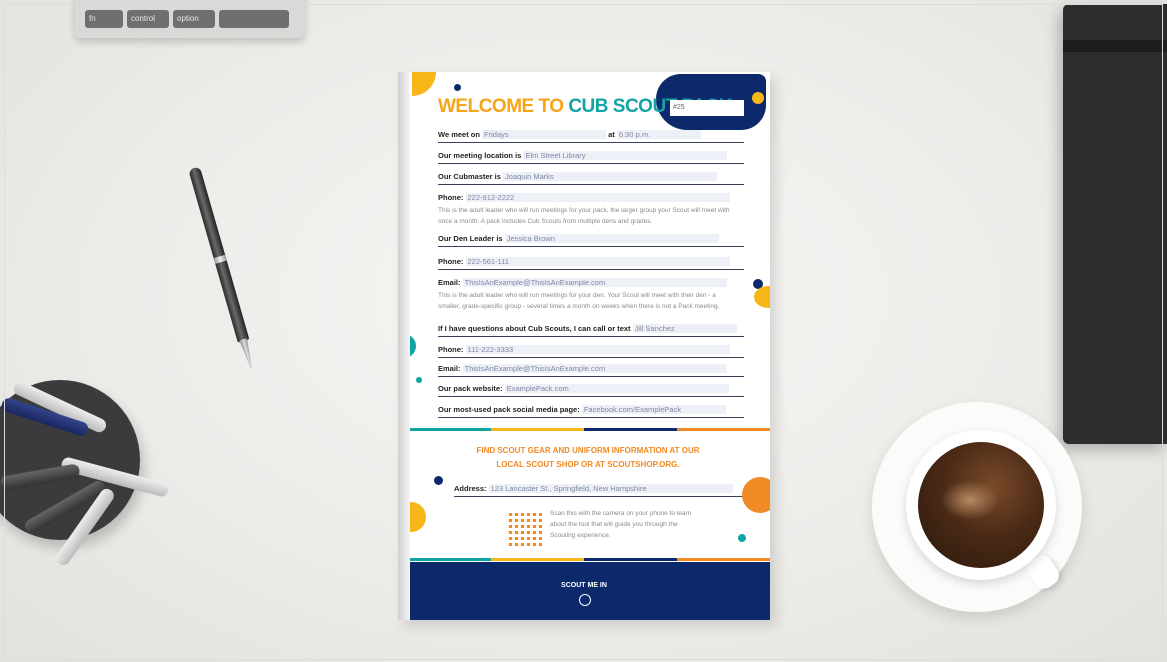 The image size is (1167, 662). I want to click on meet-label: We meet on, so click(459, 134).